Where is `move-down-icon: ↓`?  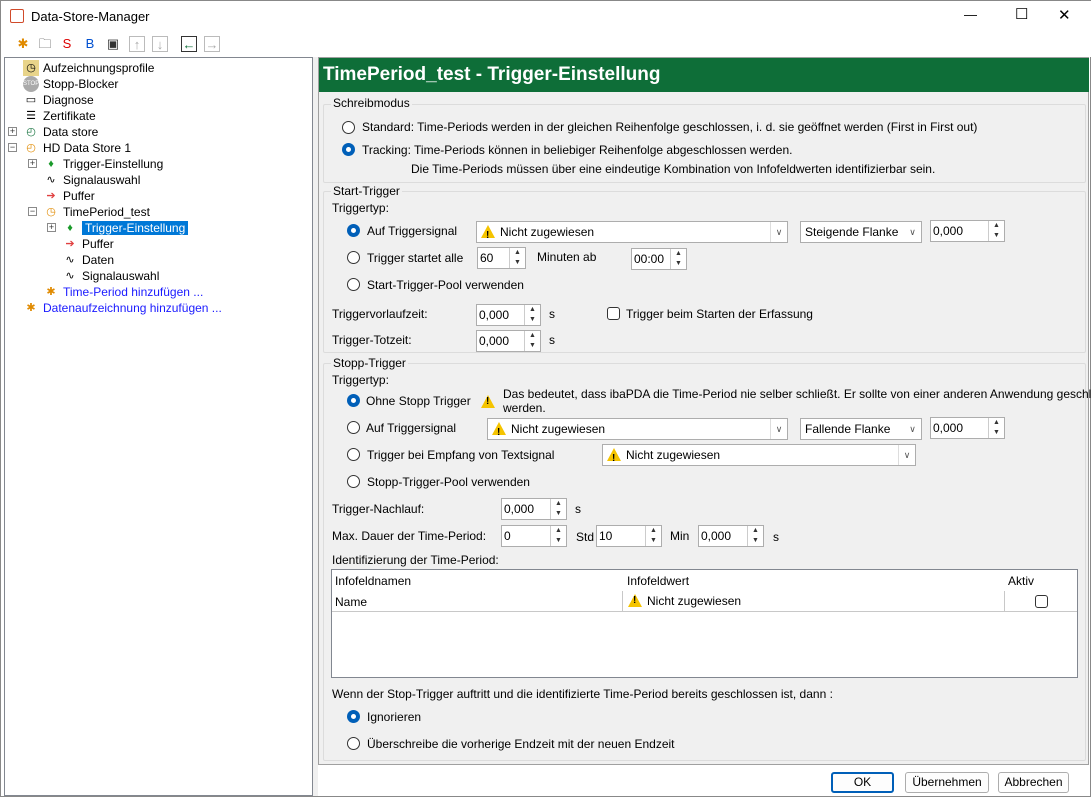 move-down-icon: ↓ is located at coordinates (160, 44).